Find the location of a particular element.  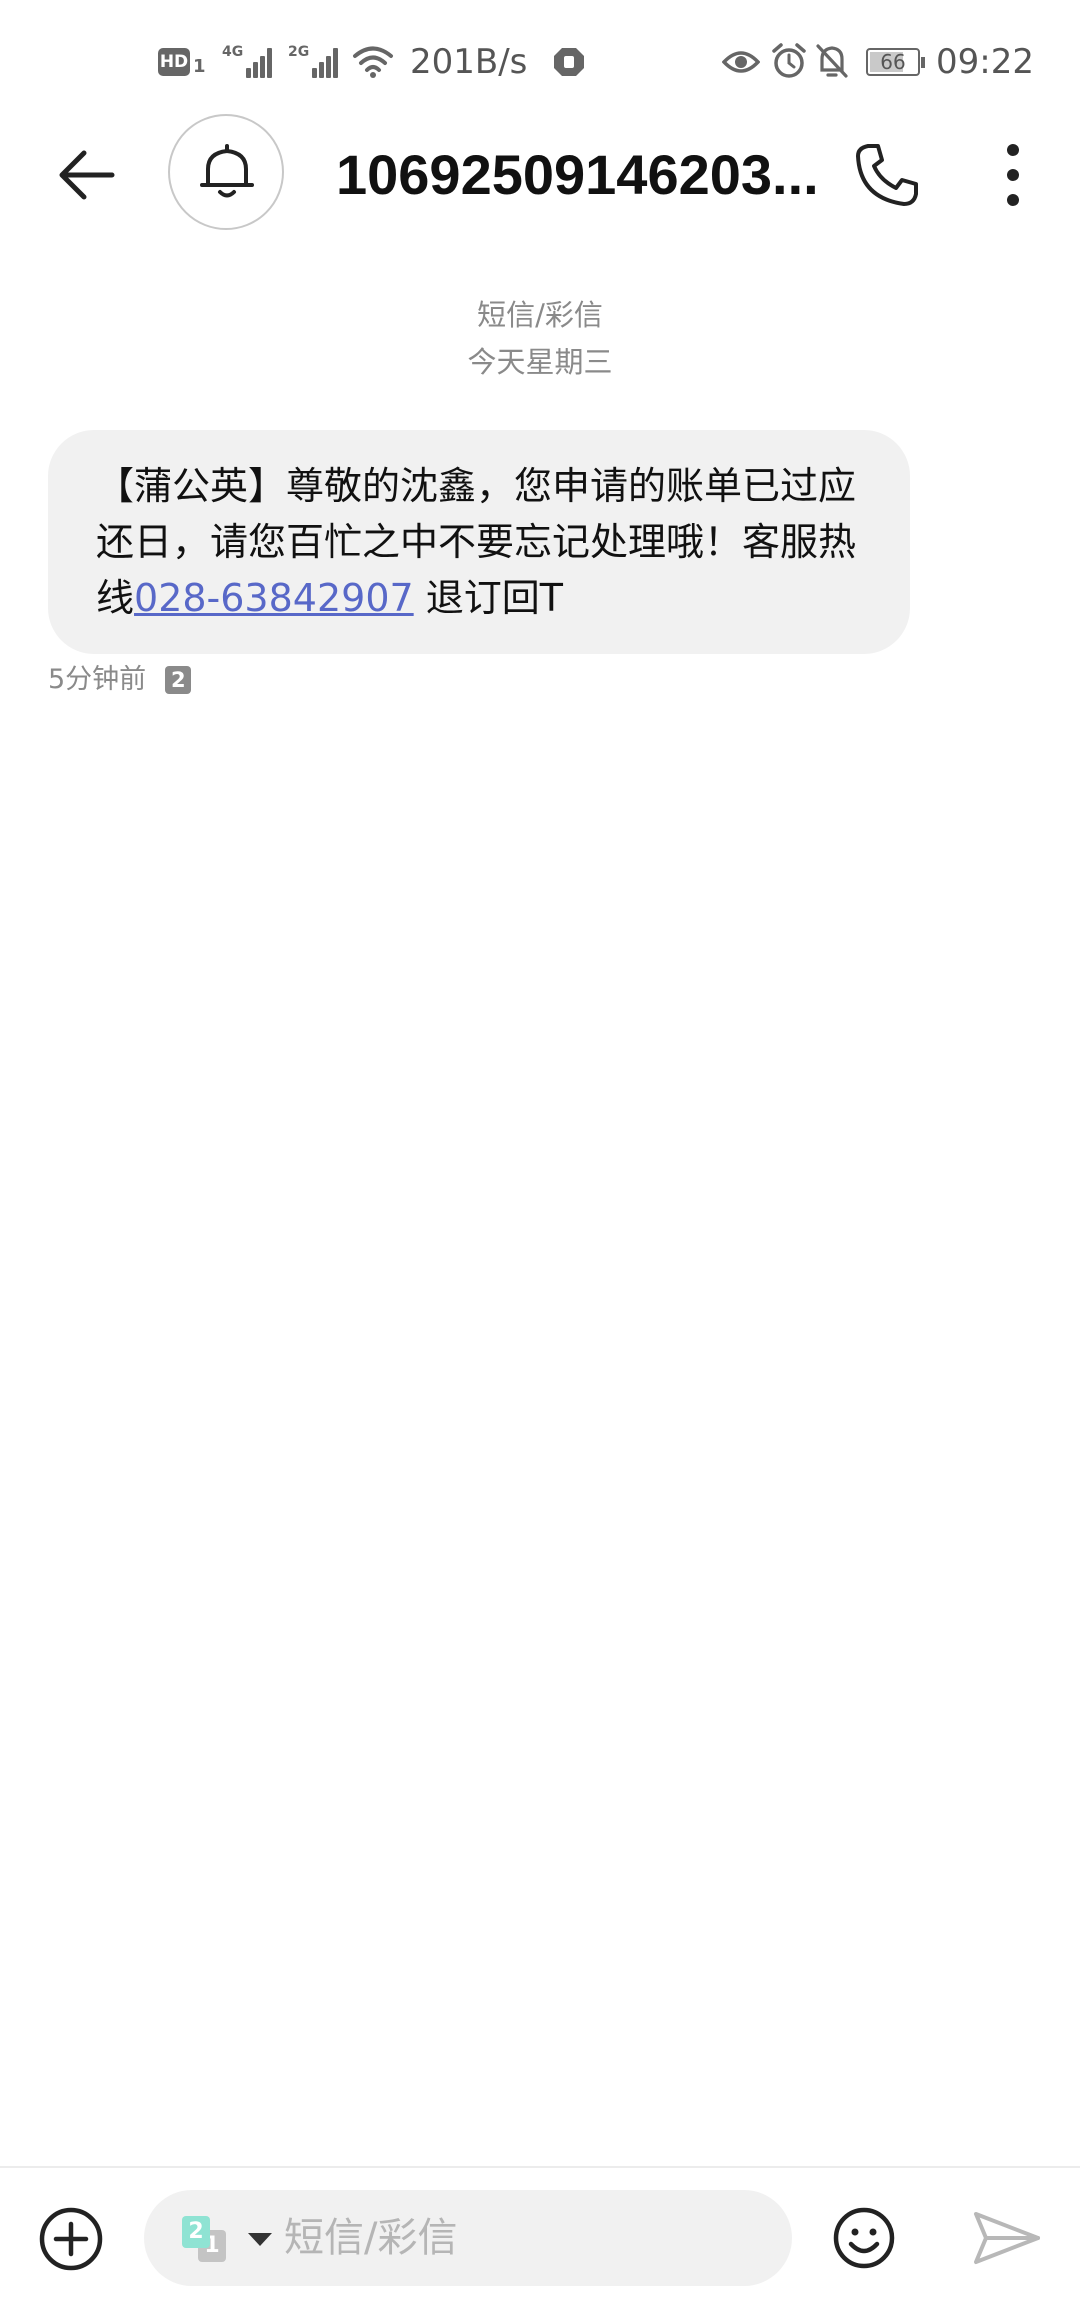

network-type-2: 2G is located at coordinates (299, 52).